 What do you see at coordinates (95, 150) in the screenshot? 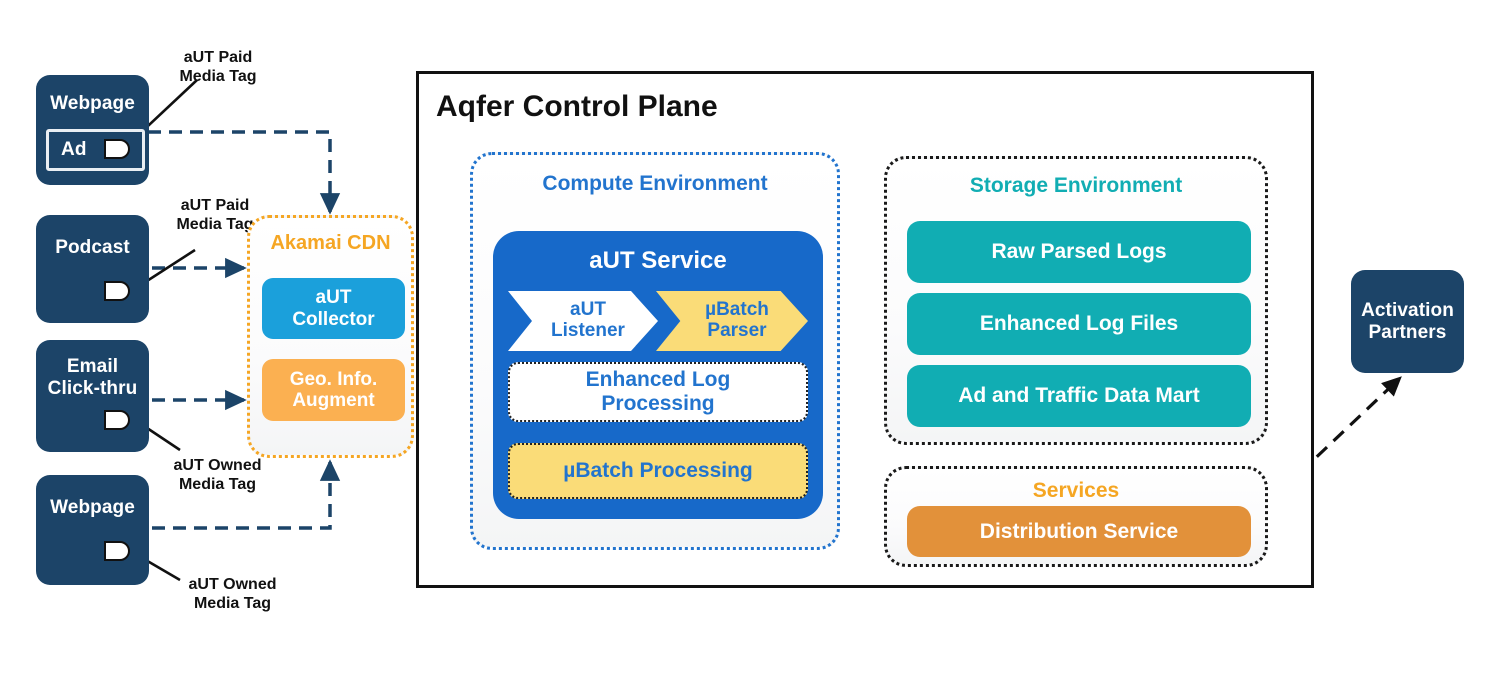
I see `ad-slot: Ad` at bounding box center [95, 150].